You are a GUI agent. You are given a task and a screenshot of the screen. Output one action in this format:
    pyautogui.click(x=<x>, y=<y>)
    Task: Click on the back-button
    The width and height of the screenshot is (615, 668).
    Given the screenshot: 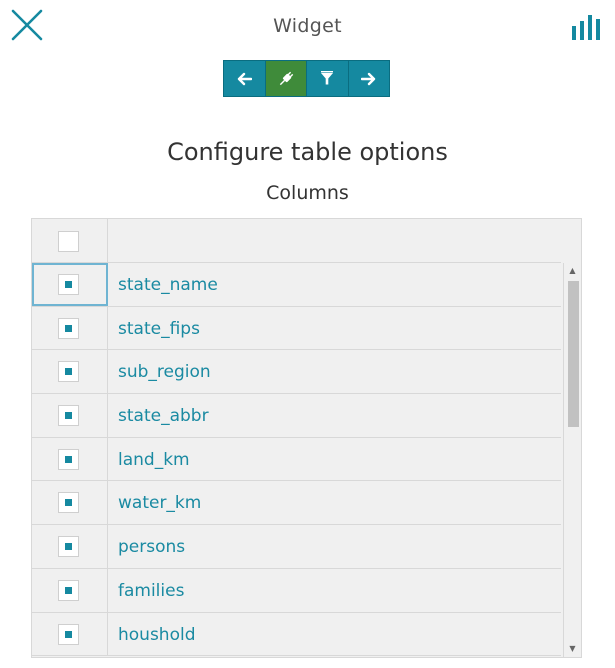 What is the action you would take?
    pyautogui.click(x=245, y=78)
    